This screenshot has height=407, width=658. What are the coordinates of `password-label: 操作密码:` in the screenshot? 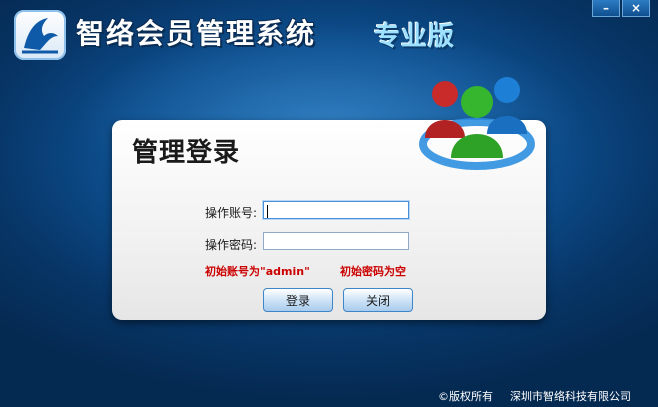 It's located at (231, 245).